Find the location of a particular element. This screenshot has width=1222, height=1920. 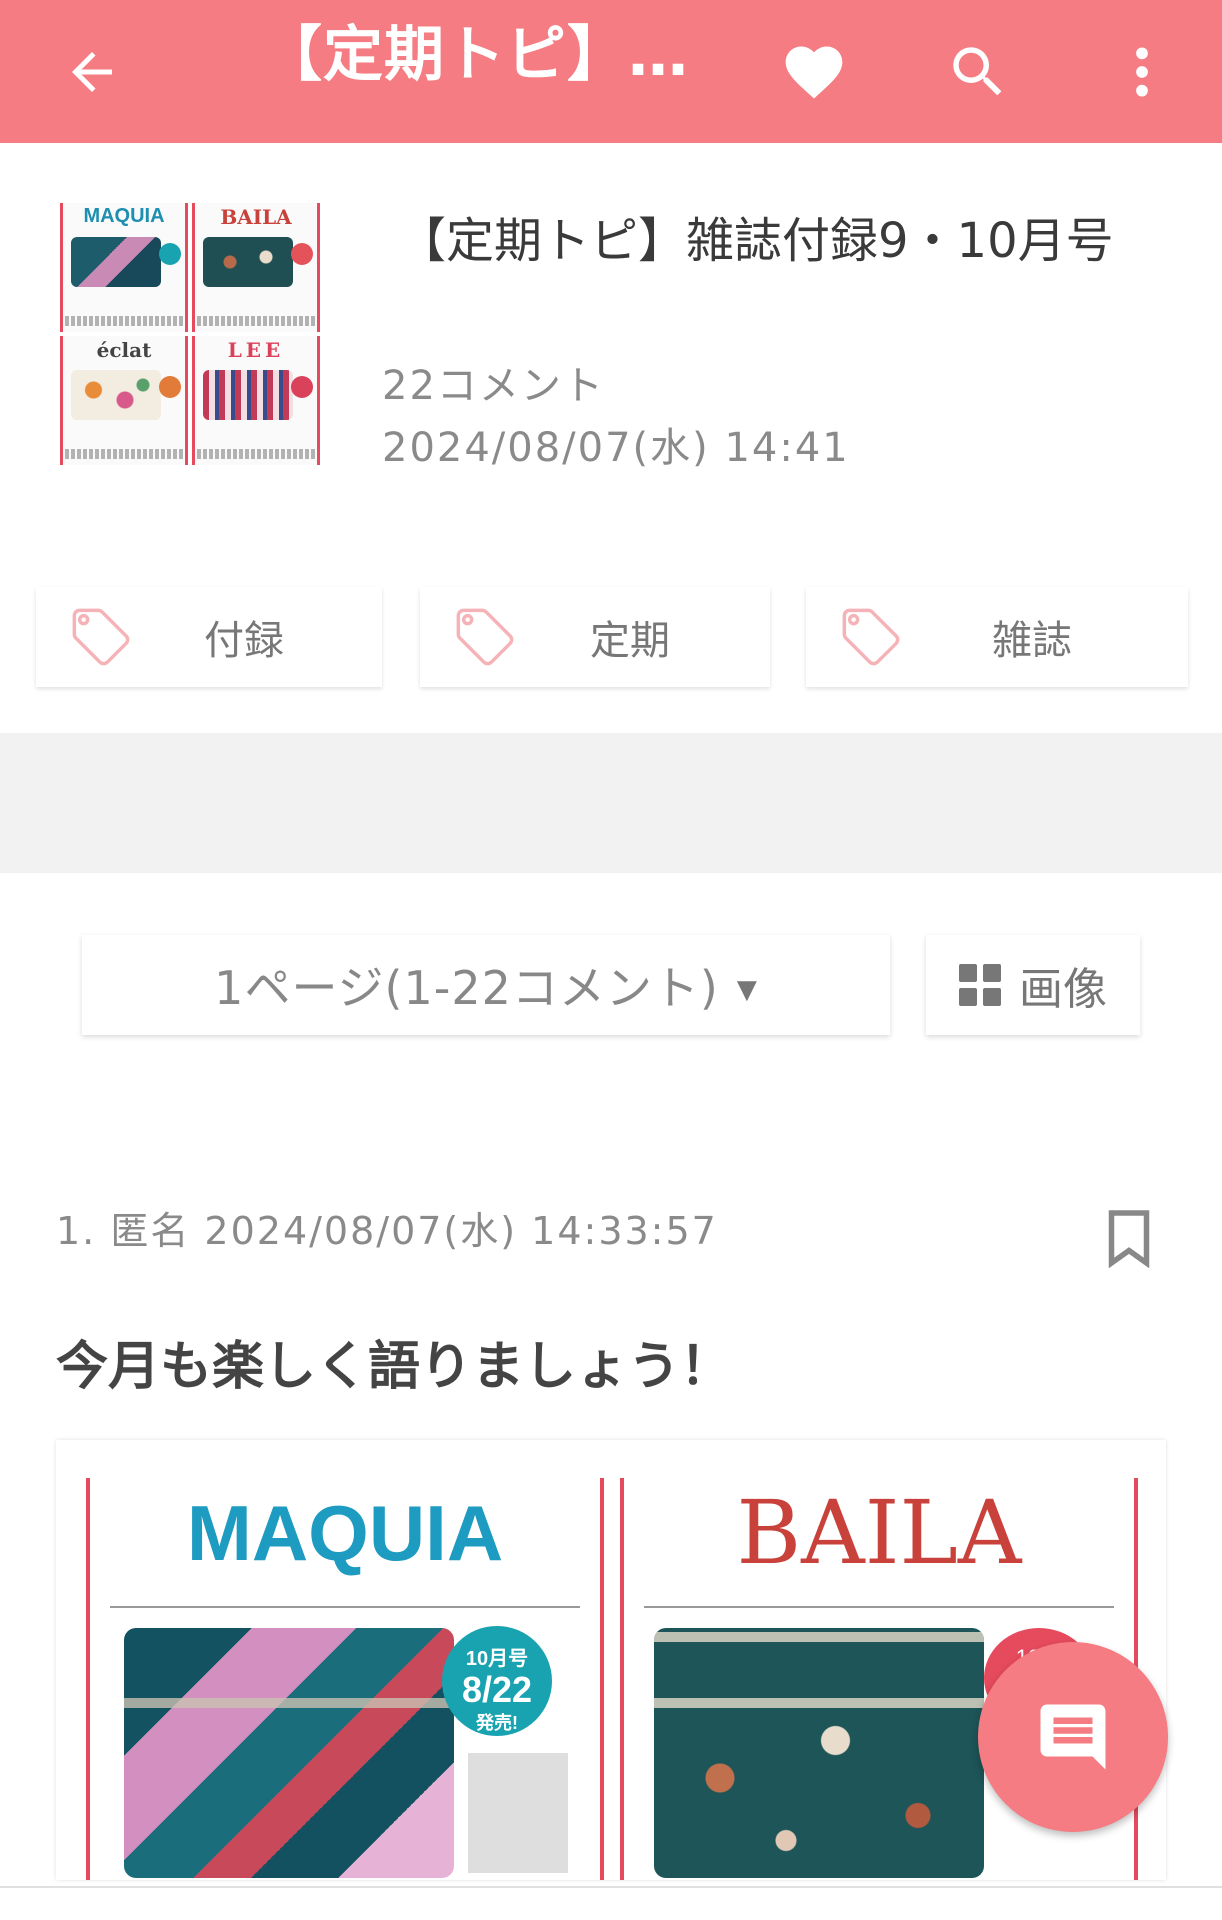

heart-icon is located at coordinates (814, 72).